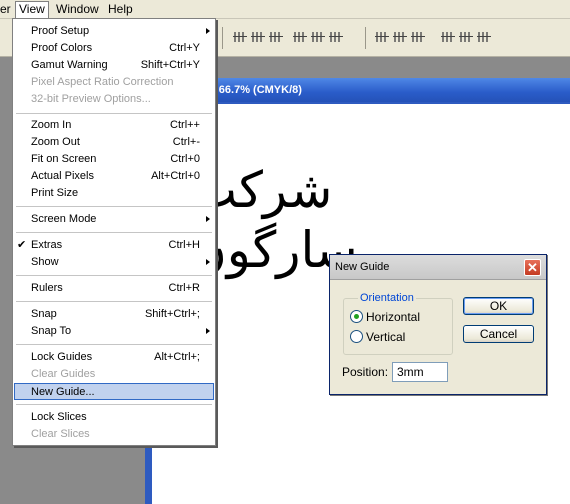 The image size is (570, 504). Describe the element at coordinates (498, 334) in the screenshot. I see `cancel-button: Cancel` at that location.